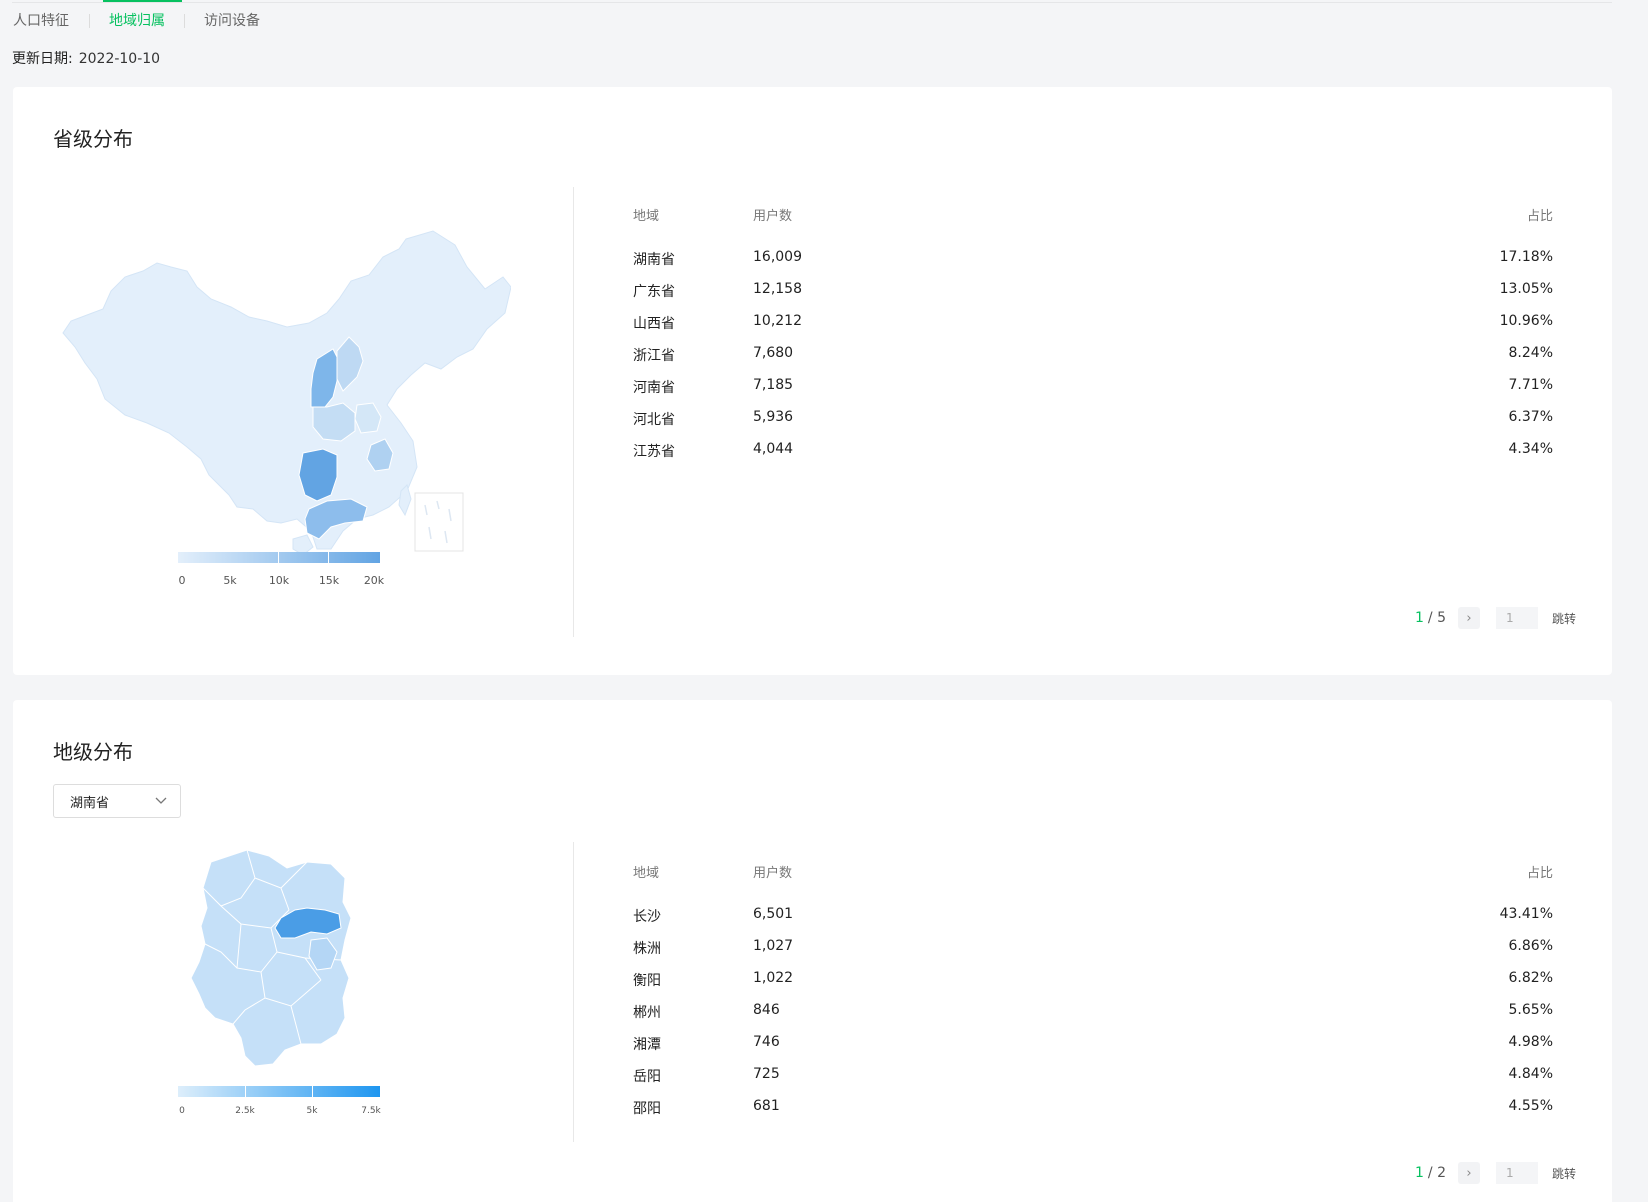 The width and height of the screenshot is (1648, 1202). Describe the element at coordinates (1530, 1106) in the screenshot. I see `cell-pct: 4.55%` at that location.